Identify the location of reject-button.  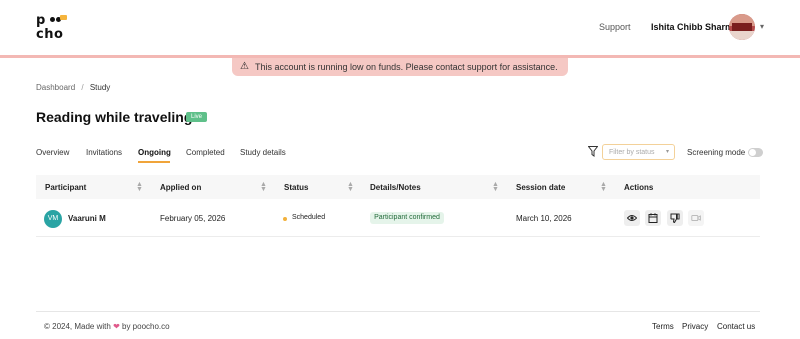
(675, 218).